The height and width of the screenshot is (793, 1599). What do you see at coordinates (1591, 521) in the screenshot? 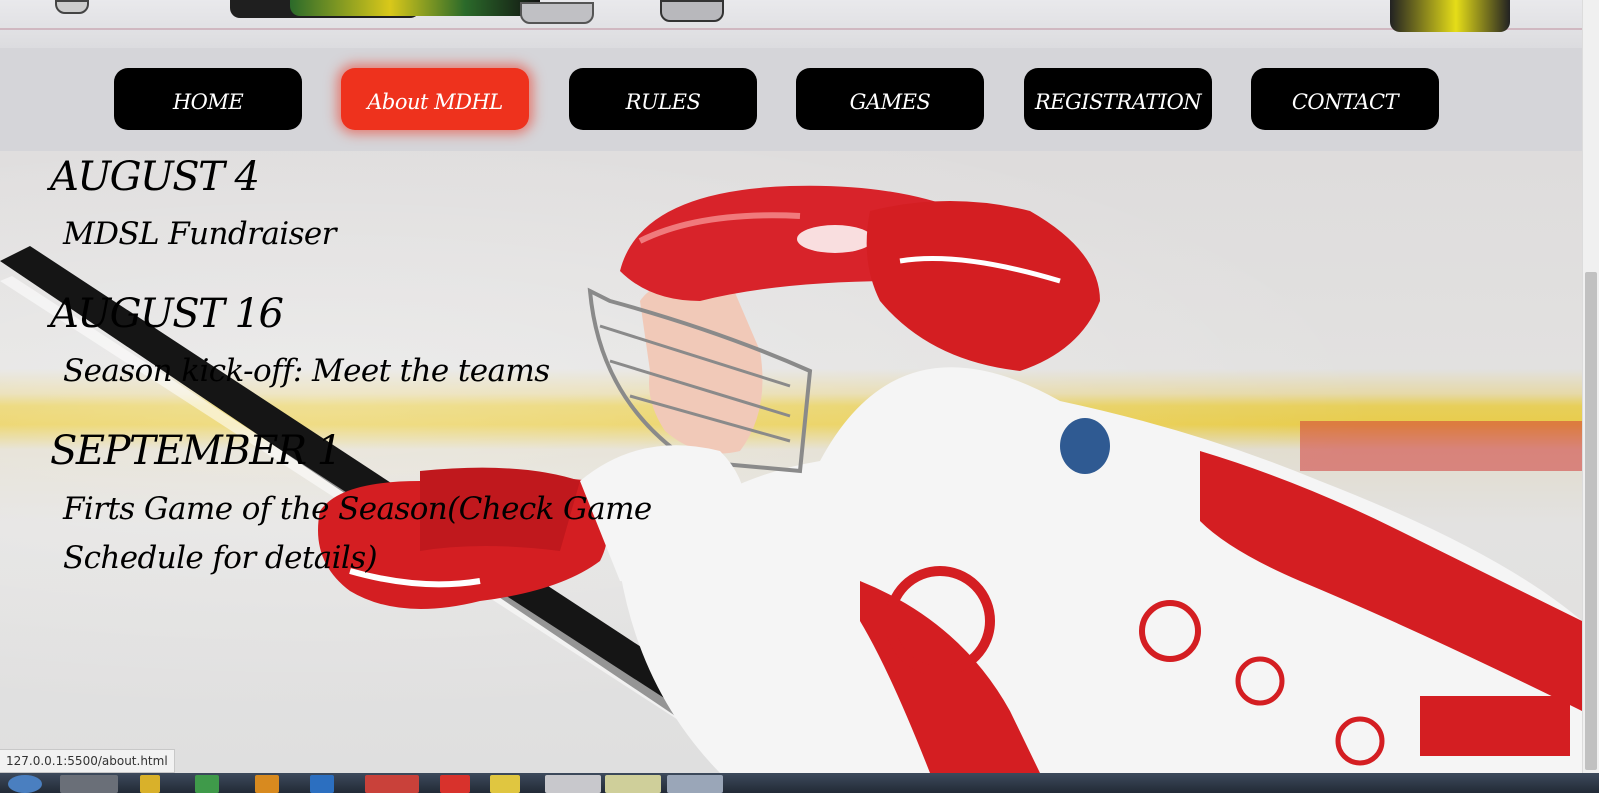
I see `scrollbar-thumb` at bounding box center [1591, 521].